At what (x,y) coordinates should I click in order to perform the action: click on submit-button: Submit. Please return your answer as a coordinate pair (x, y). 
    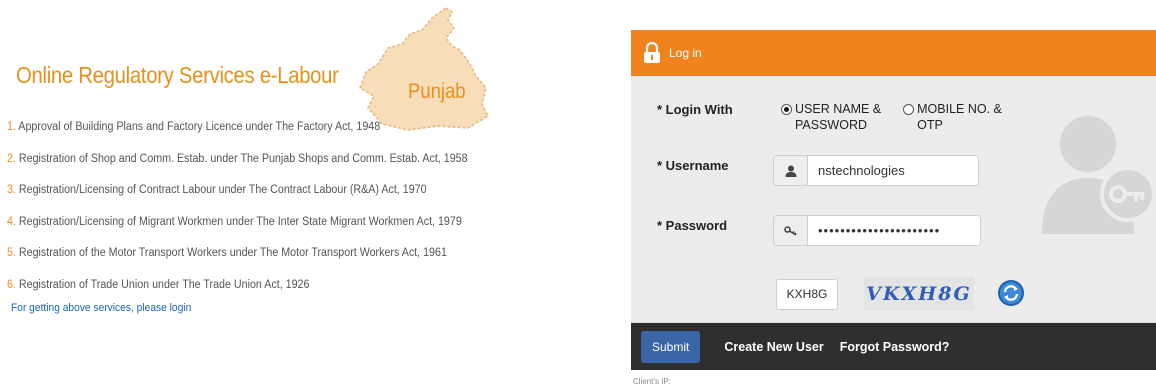
    Looking at the image, I should click on (671, 346).